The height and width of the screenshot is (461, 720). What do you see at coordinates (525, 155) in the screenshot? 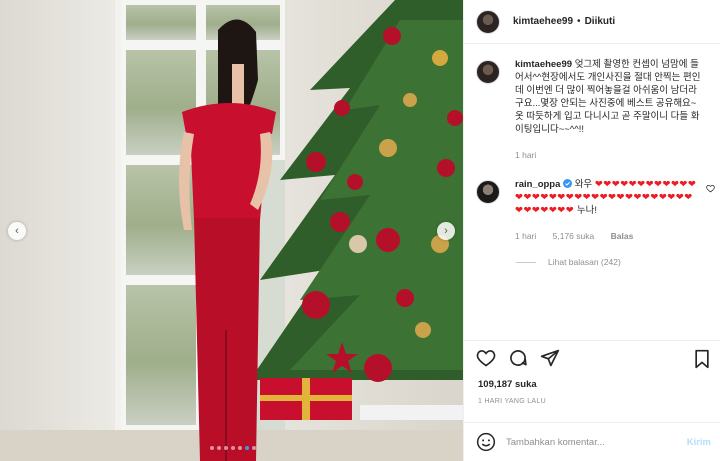
I see `caption-time: 1 hari` at bounding box center [525, 155].